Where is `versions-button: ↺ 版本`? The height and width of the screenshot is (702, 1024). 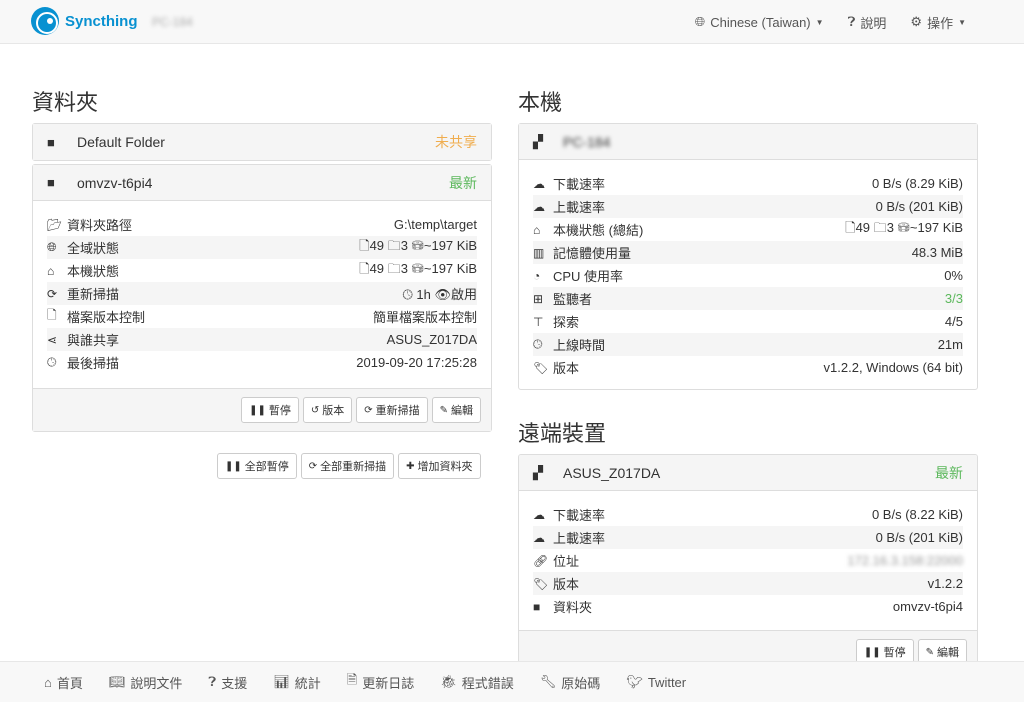
versions-button: ↺ 版本 is located at coordinates (327, 410).